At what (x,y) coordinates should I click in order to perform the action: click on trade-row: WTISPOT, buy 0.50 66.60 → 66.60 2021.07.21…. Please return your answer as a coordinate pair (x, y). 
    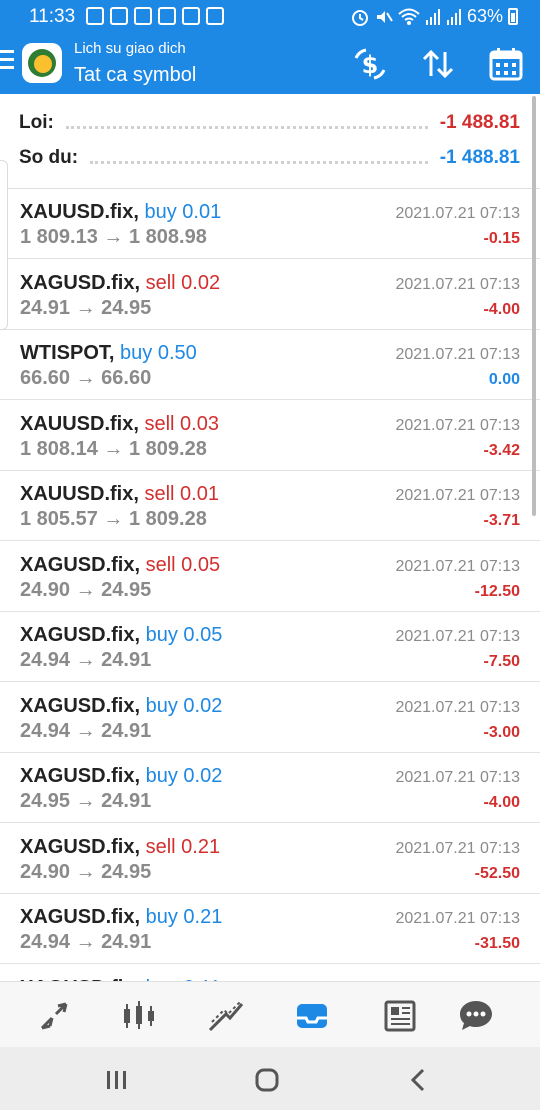
    Looking at the image, I should click on (270, 365).